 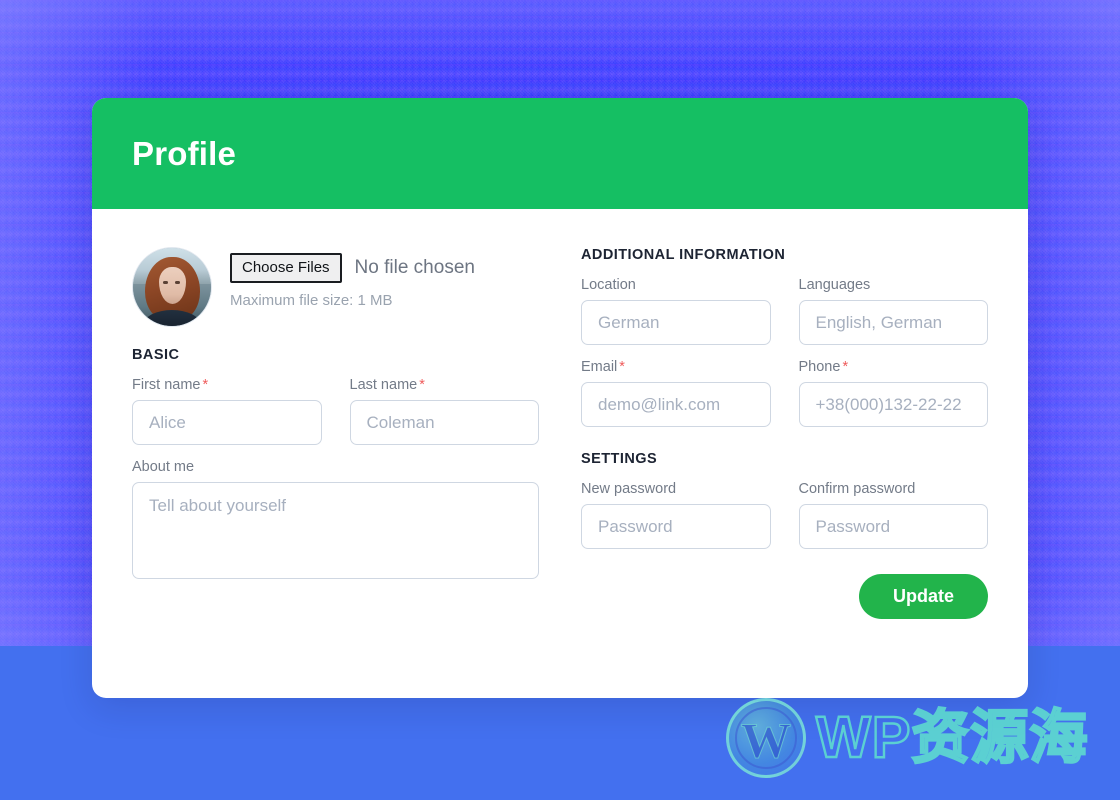 I want to click on last-name-input, so click(x=444, y=422).